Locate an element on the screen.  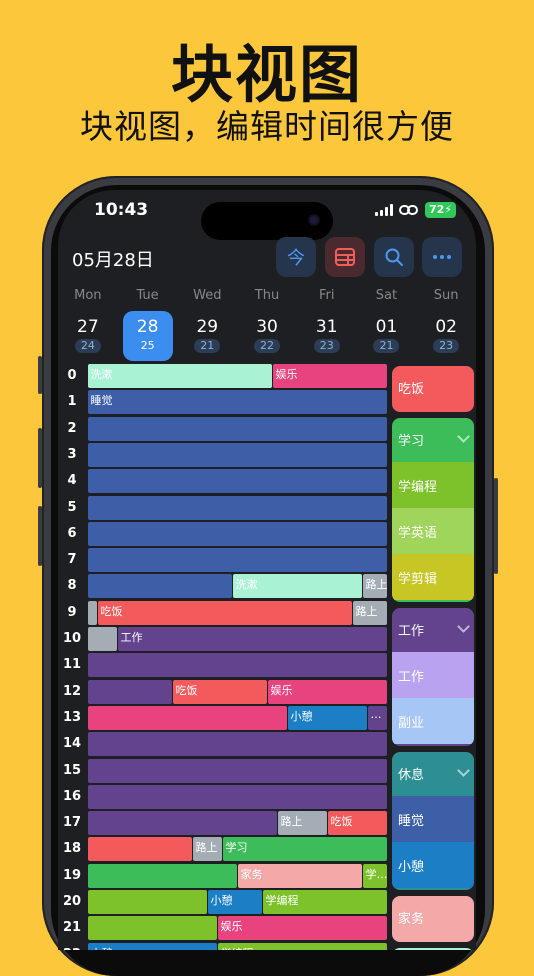
category-group: 学习 学编程 学英语 学剪辑 is located at coordinates (433, 510).